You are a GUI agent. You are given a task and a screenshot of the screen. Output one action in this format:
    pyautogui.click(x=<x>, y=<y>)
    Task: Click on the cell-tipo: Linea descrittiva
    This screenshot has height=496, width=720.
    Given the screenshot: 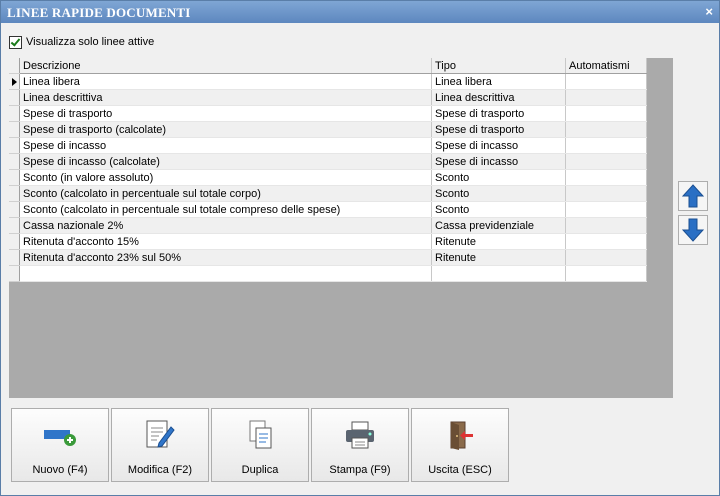 What is the action you would take?
    pyautogui.click(x=498, y=97)
    